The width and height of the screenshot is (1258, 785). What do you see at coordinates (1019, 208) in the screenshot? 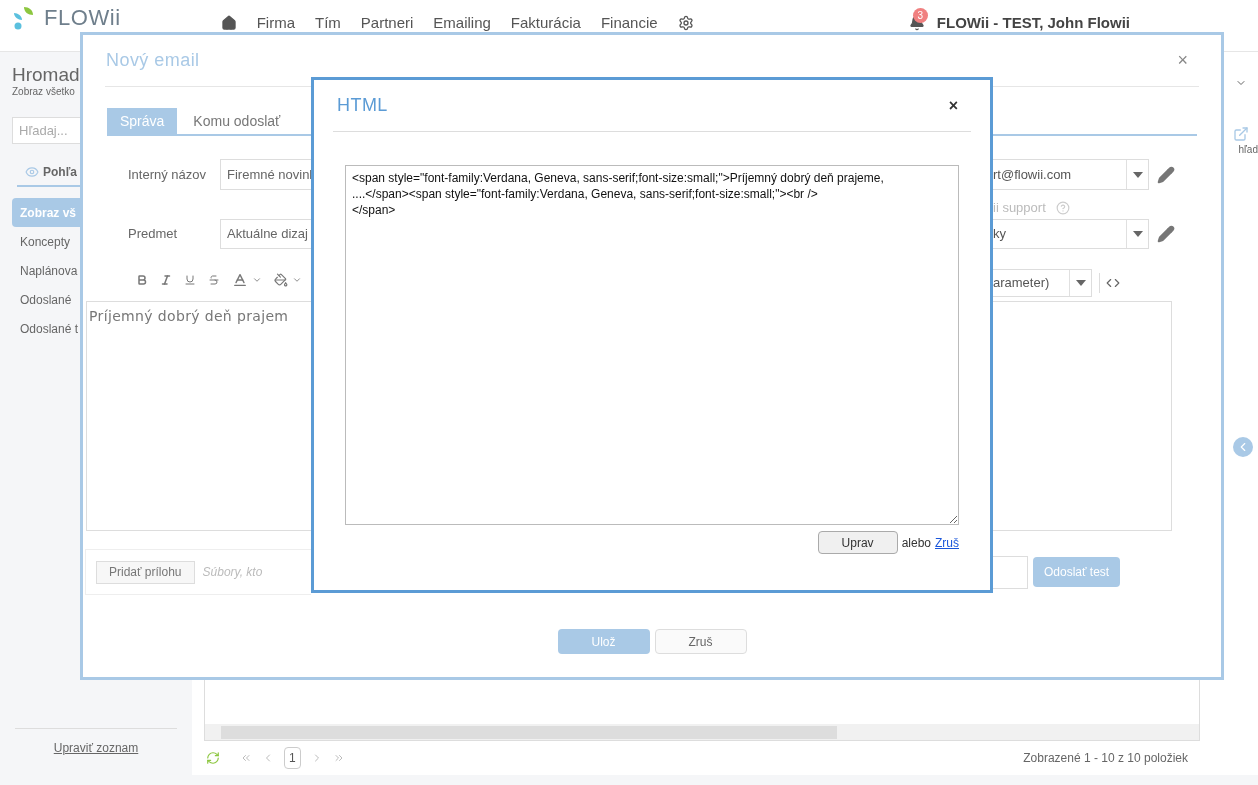
I see `sender-name: ii support` at bounding box center [1019, 208].